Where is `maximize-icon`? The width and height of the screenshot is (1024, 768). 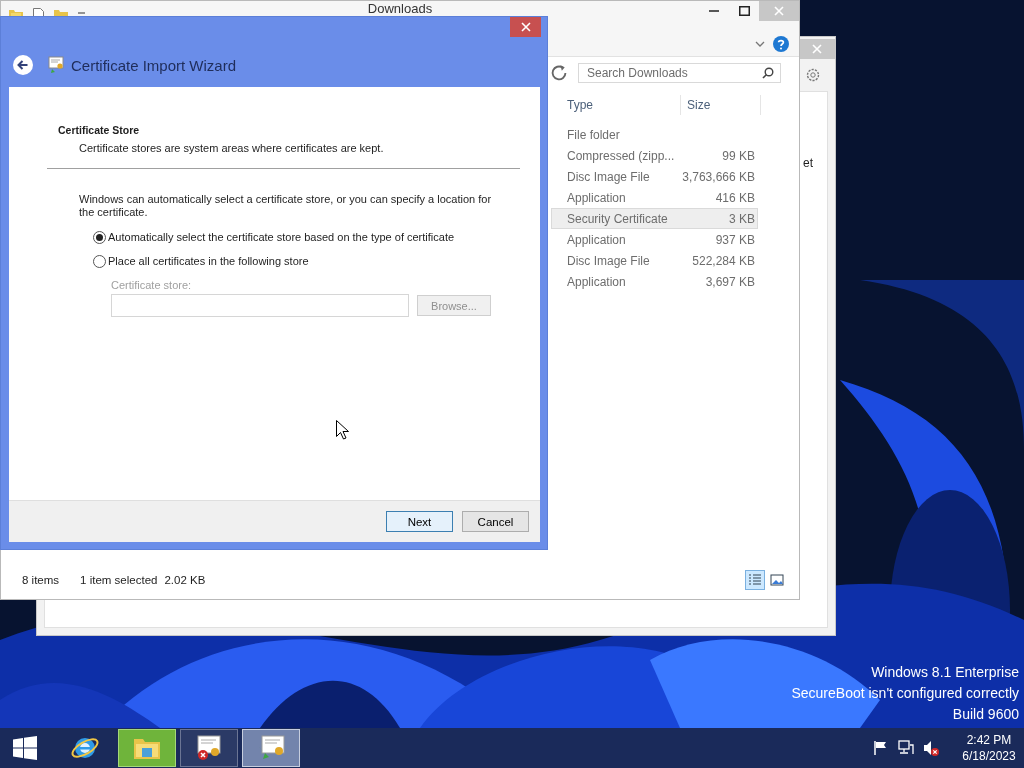
maximize-icon is located at coordinates (744, 11).